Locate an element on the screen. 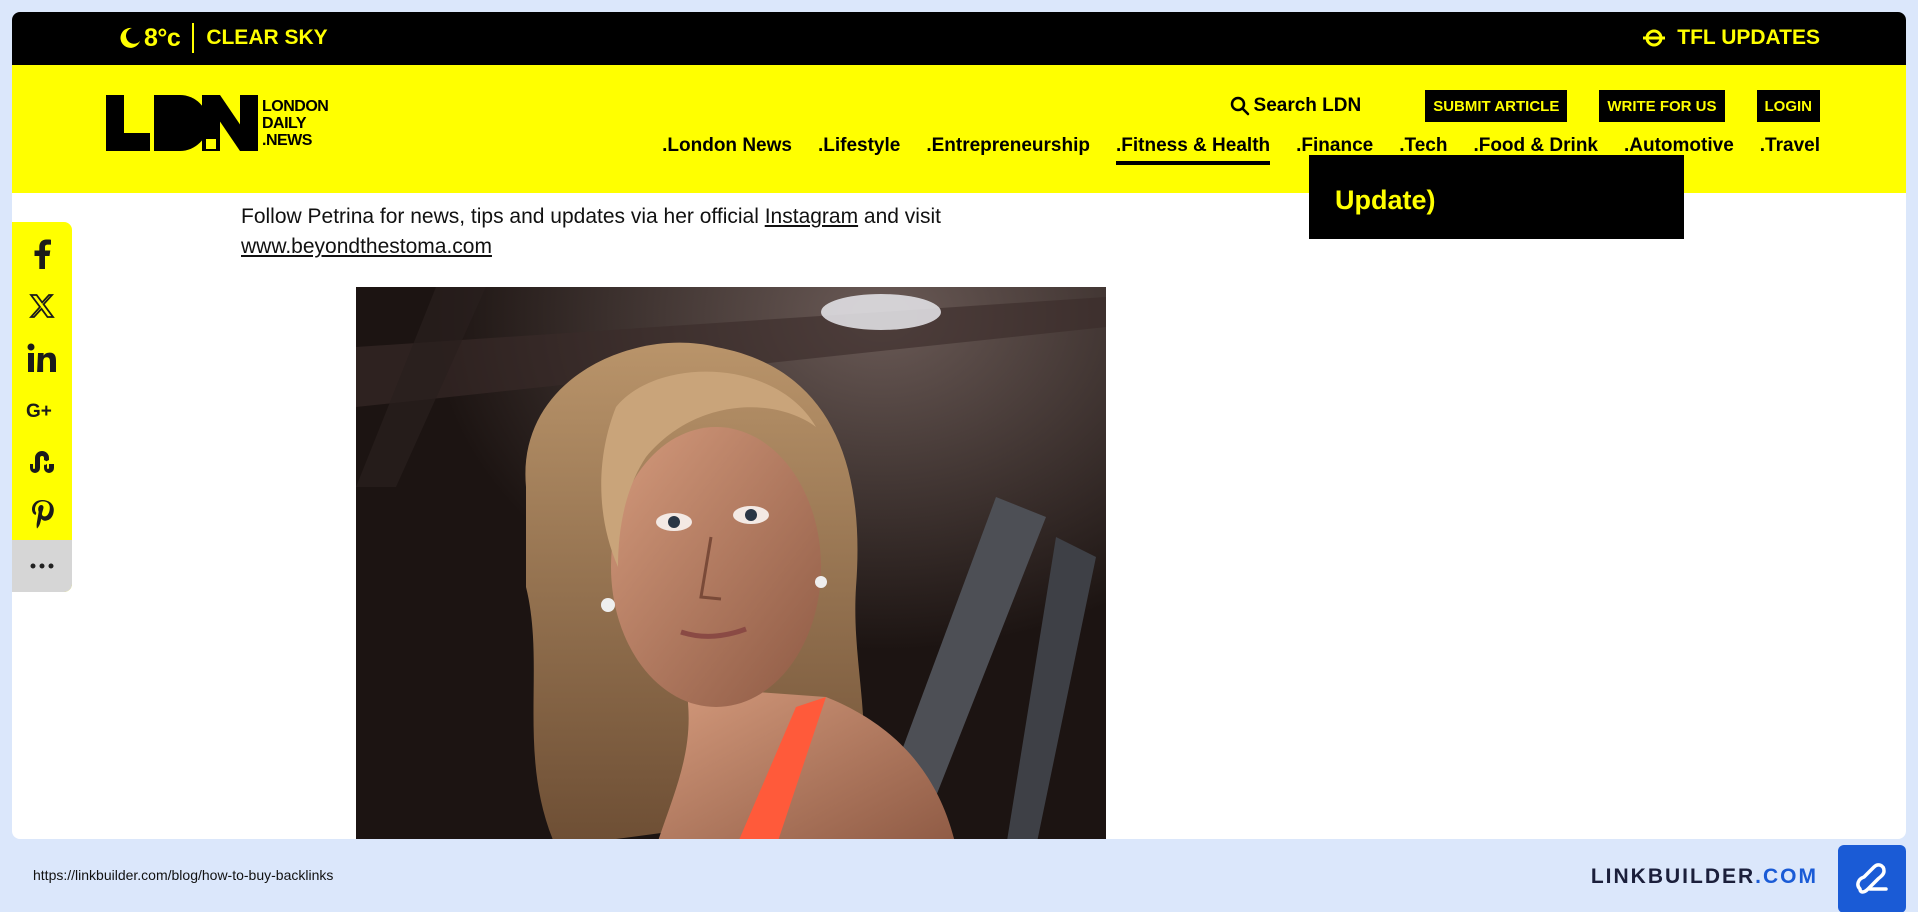 The height and width of the screenshot is (912, 1918). share-stumbleupon is located at coordinates (42, 462).